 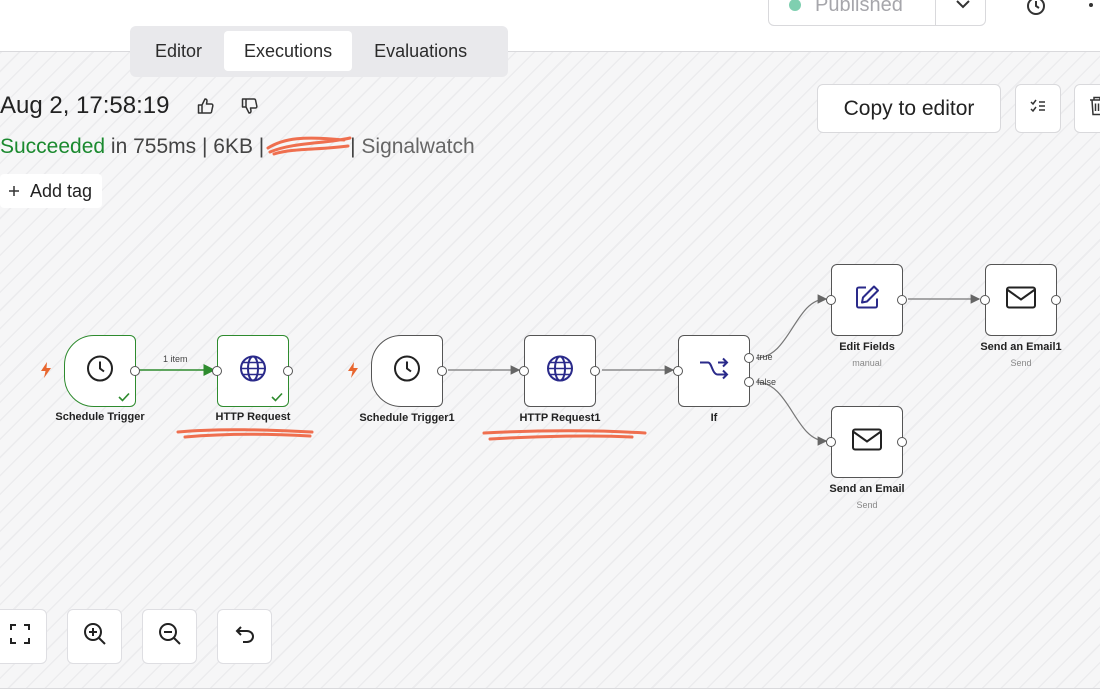 I want to click on node-send-email1, so click(x=1020, y=300).